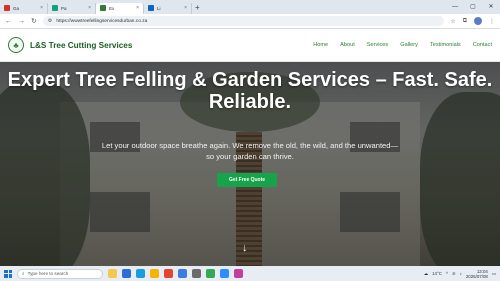 The height and width of the screenshot is (281, 500). What do you see at coordinates (247, 180) in the screenshot?
I see `get-free-quote-button: Get Free Quote` at bounding box center [247, 180].